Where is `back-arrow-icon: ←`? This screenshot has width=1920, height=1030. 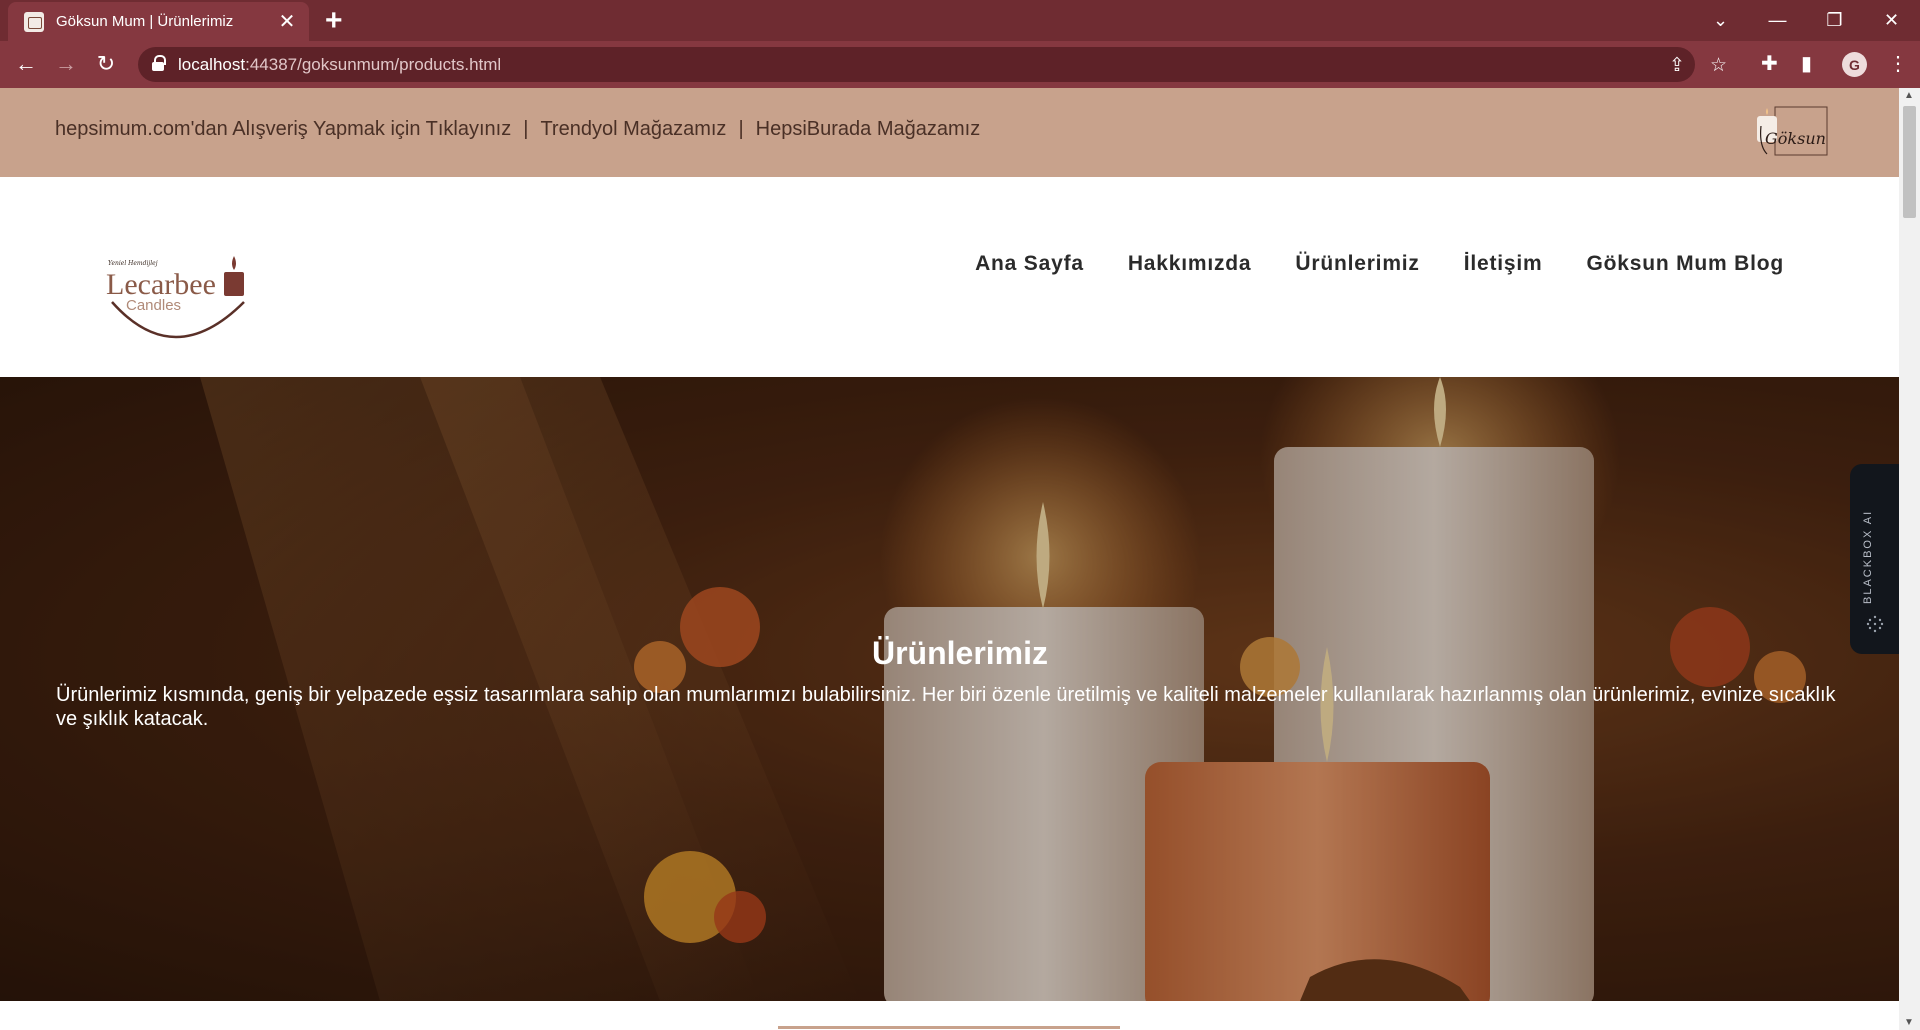
back-arrow-icon: ← is located at coordinates (26, 64).